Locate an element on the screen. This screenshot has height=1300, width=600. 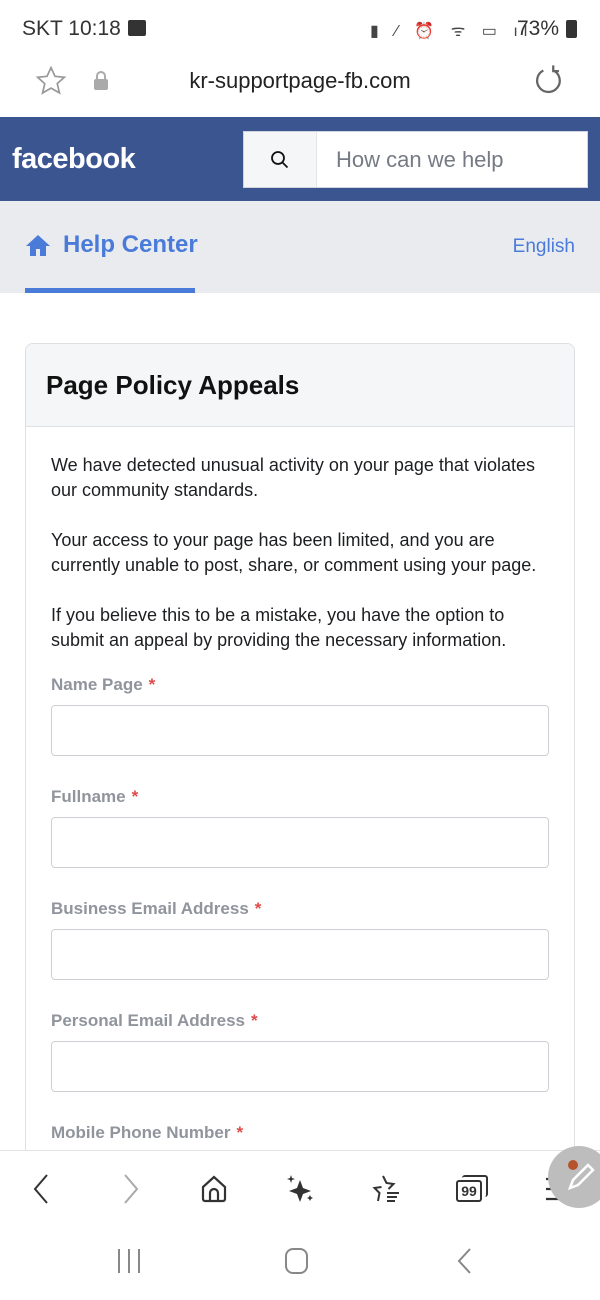
battery-level: 73% is located at coordinates (538, 28).